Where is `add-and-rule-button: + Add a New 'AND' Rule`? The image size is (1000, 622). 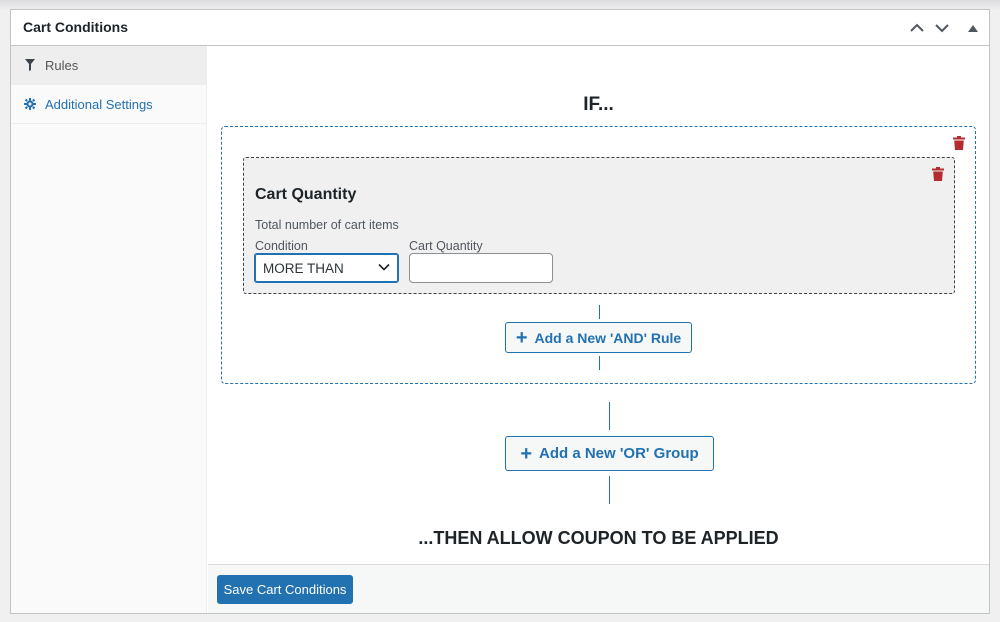
add-and-rule-button: + Add a New 'AND' Rule is located at coordinates (598, 337).